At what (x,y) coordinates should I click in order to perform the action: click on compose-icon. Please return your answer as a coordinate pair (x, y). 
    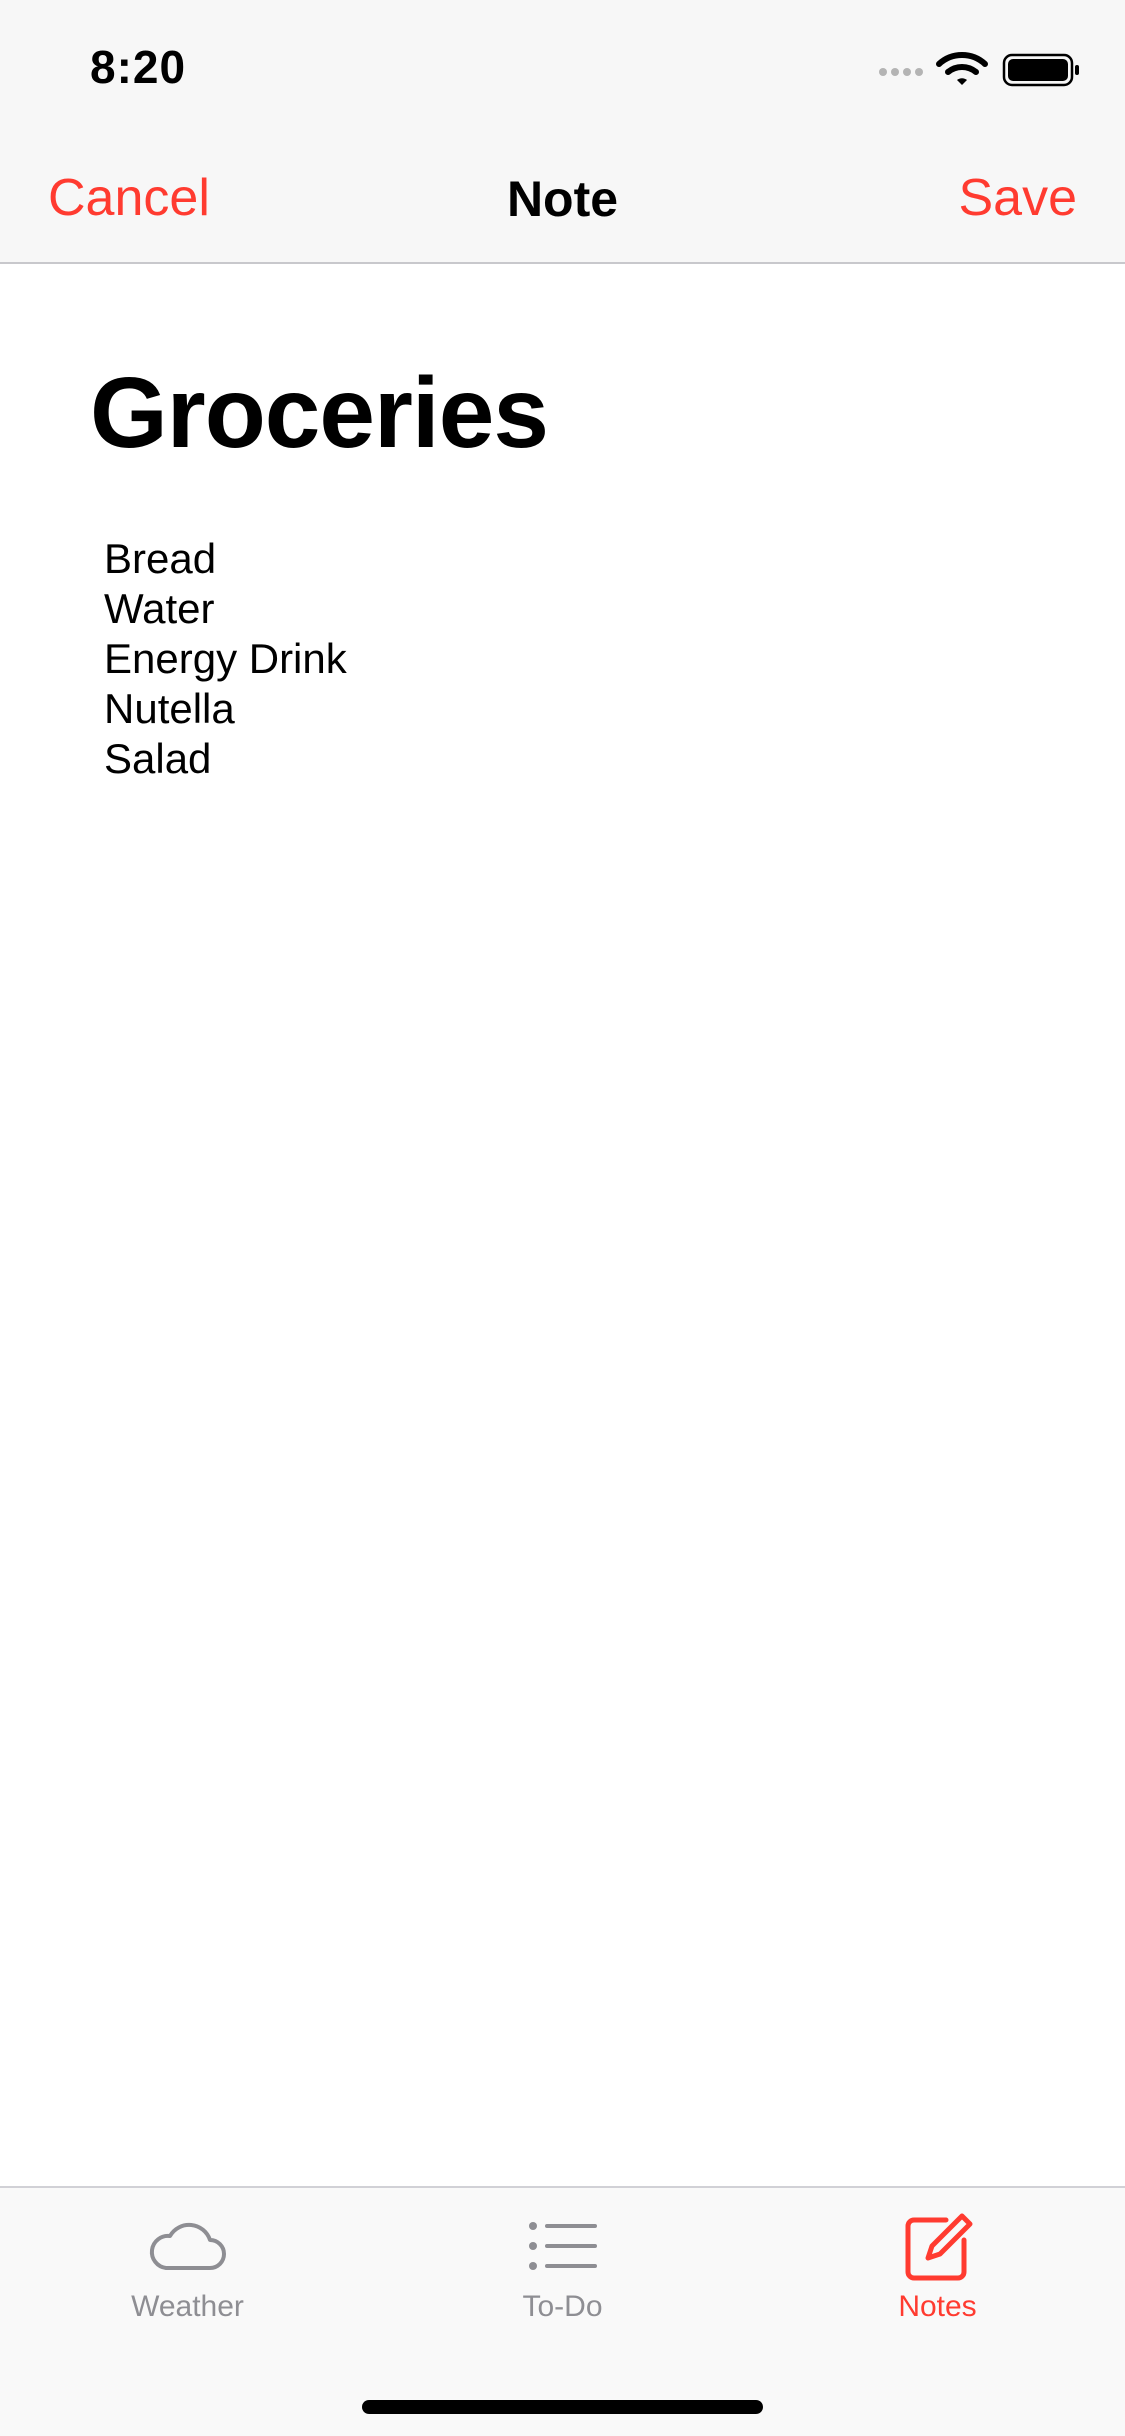
    Looking at the image, I should click on (938, 2246).